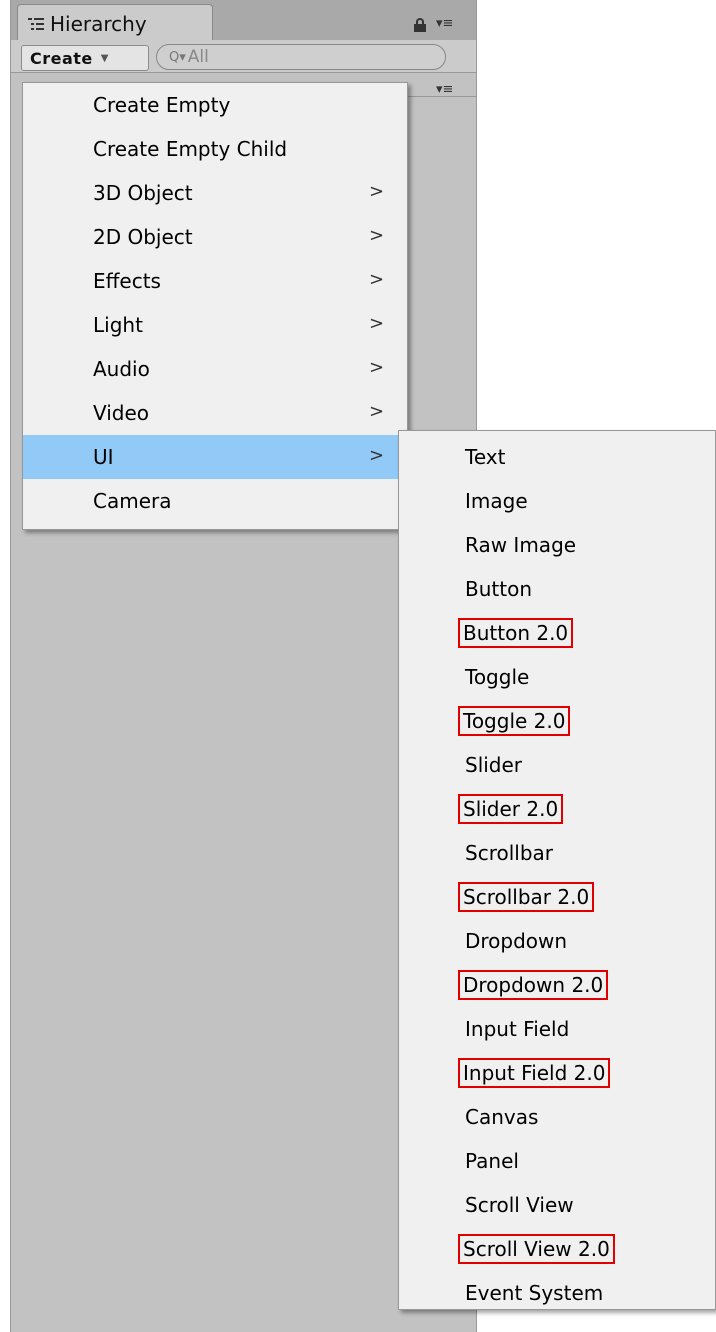 This screenshot has width=716, height=1332. Describe the element at coordinates (557, 1161) in the screenshot. I see `submenu-item-panel: Panel` at that location.